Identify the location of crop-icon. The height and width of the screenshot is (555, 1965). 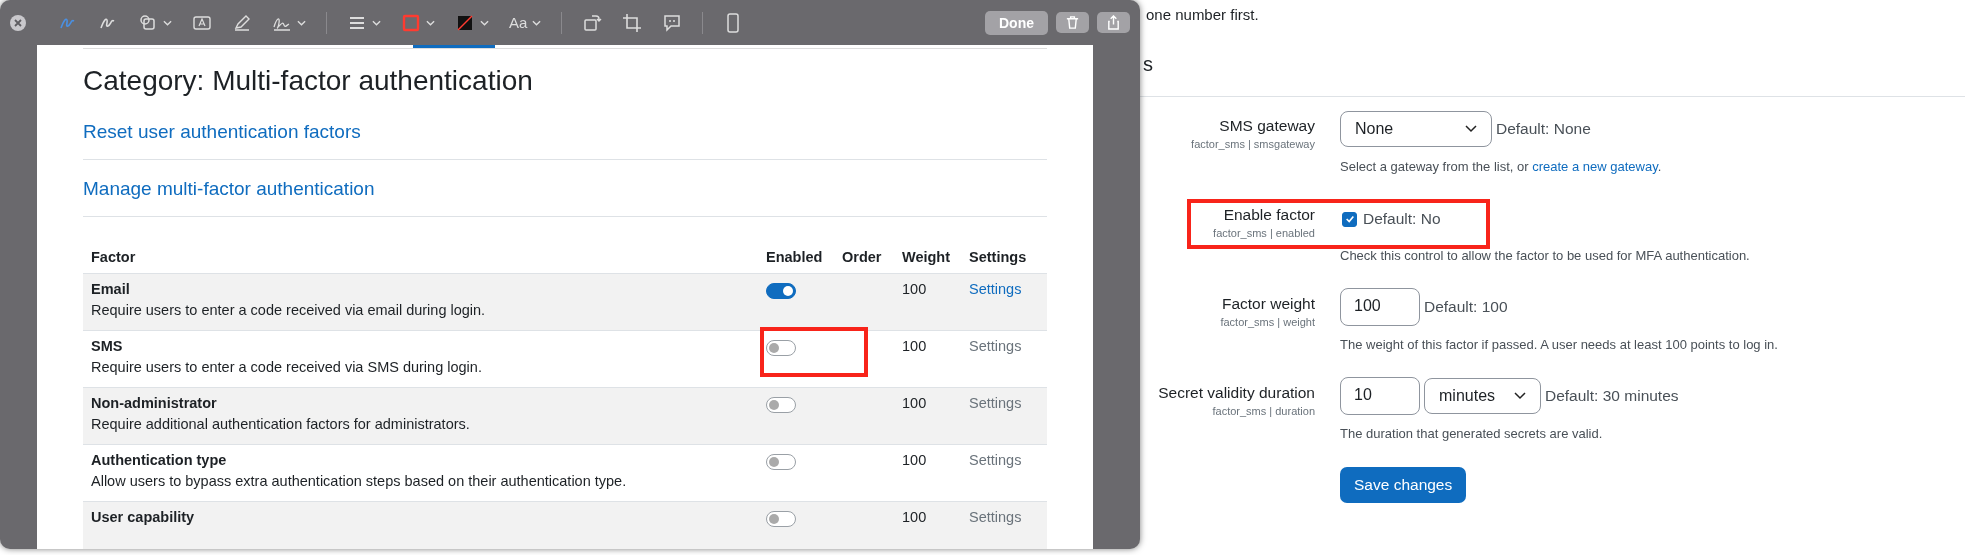
(632, 22).